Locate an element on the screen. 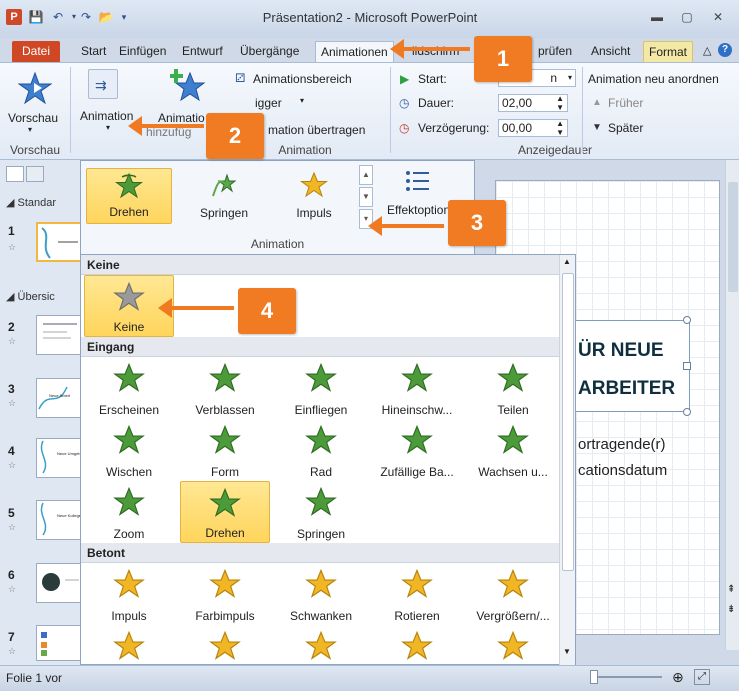 This screenshot has height=691, width=739. effect-einfliegen: Einfliegen is located at coordinates (321, 388).